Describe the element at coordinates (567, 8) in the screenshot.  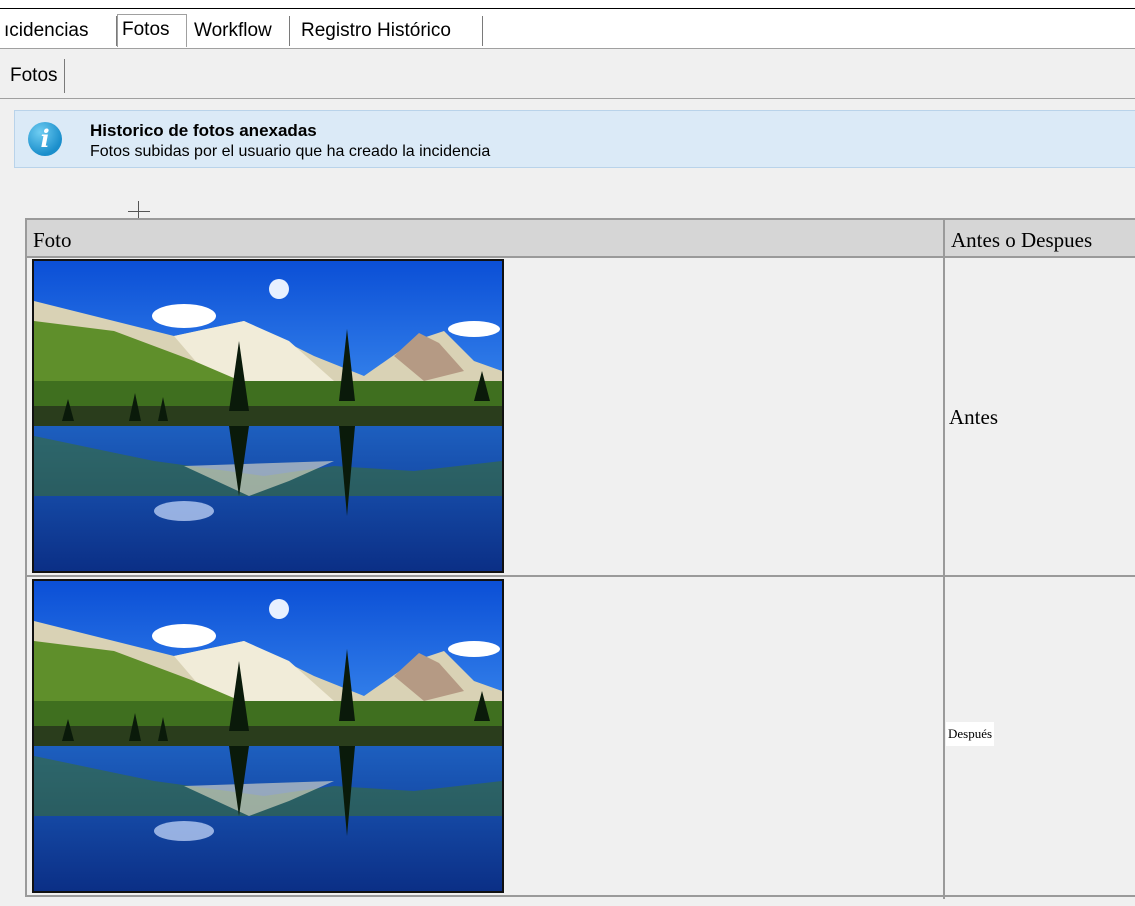
I see `window-top-border` at that location.